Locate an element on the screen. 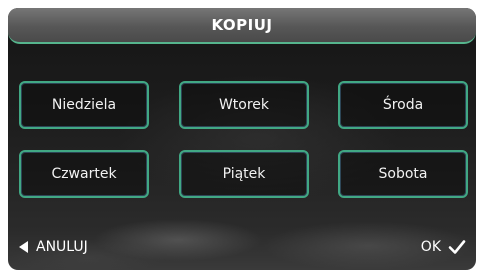 This screenshot has width=479, height=272. day-button-piatek: Piątek is located at coordinates (244, 174).